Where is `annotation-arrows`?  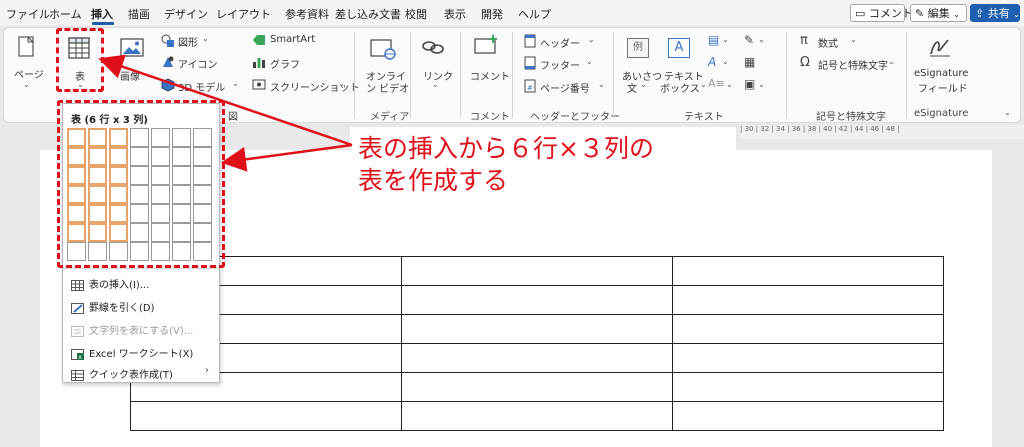
annotation-arrows is located at coordinates (225, 113).